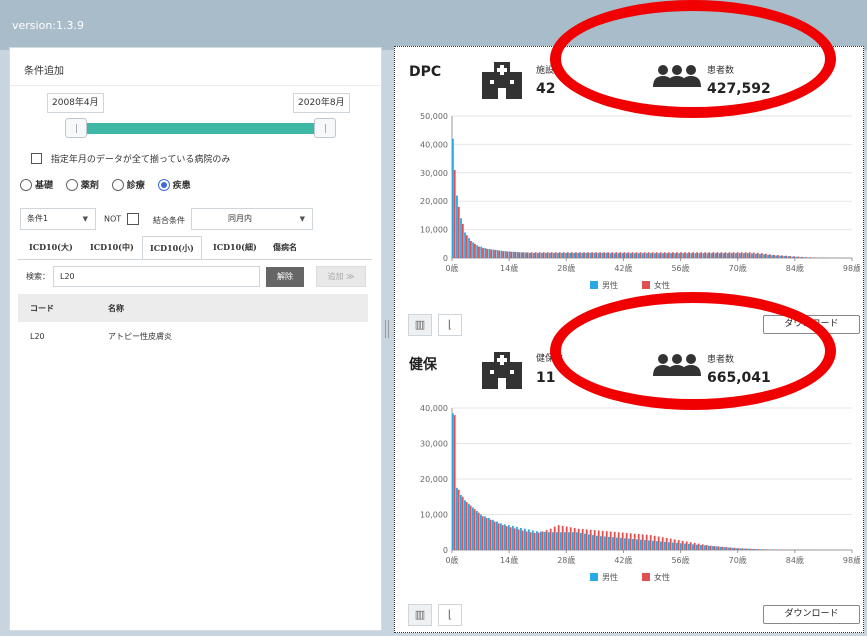 The image size is (867, 636). What do you see at coordinates (285, 248) in the screenshot?
I see `tab-disease-name: 傷病名` at bounding box center [285, 248].